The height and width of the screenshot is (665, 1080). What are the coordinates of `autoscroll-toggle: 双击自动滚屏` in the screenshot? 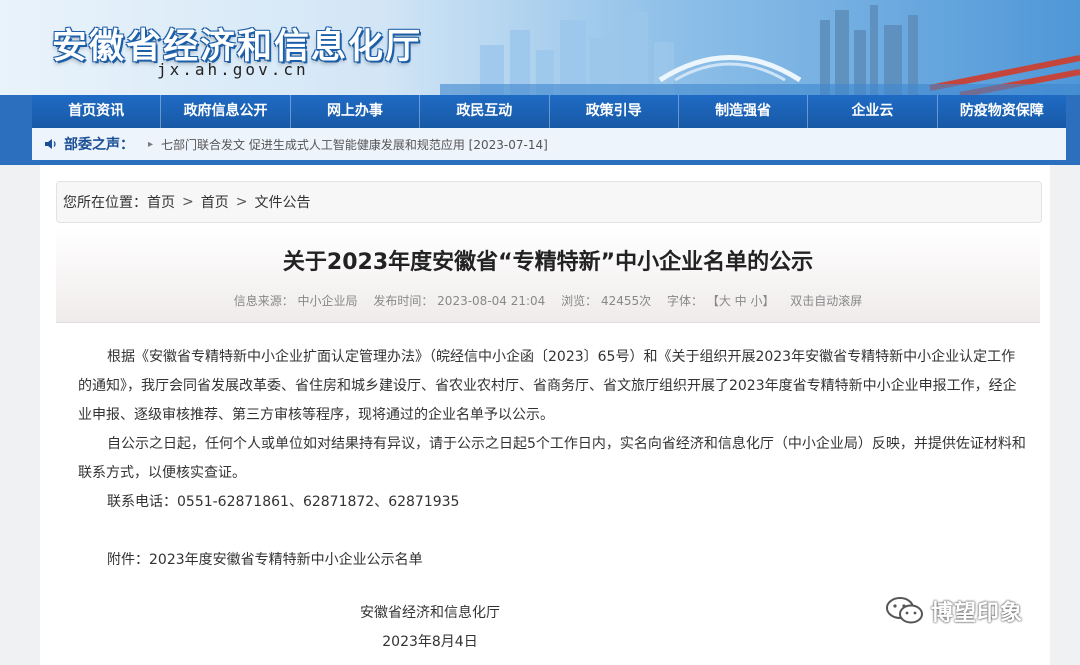 It's located at (826, 301).